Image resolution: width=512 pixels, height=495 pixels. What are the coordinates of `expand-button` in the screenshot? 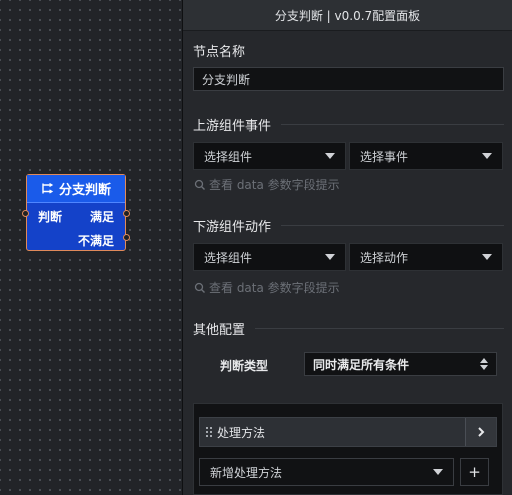 It's located at (480, 432).